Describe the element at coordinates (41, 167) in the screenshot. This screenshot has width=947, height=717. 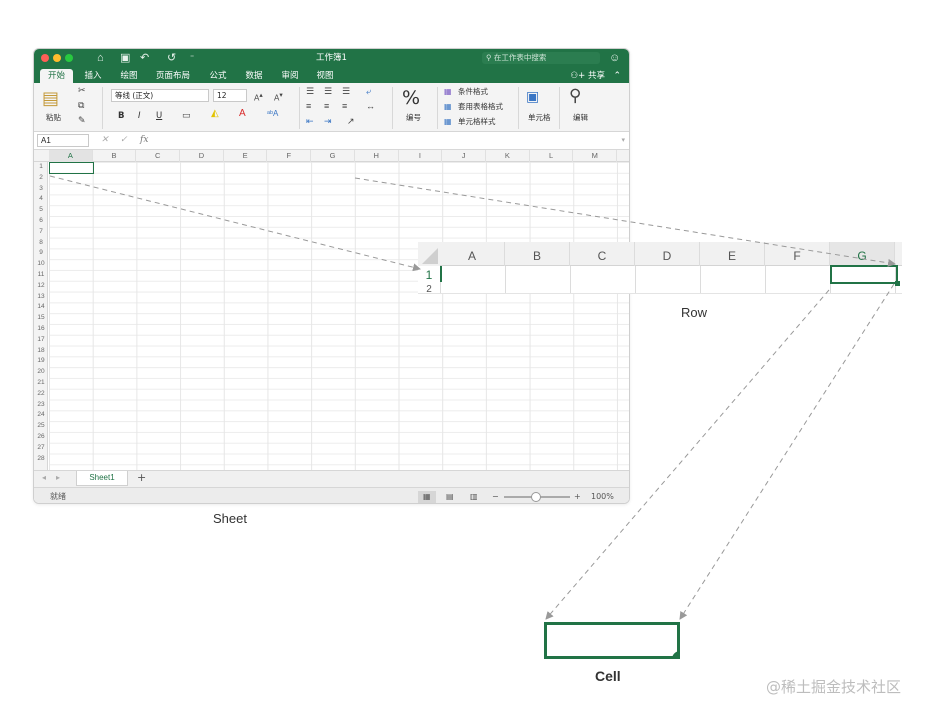
I see `row-header-1: 1` at that location.